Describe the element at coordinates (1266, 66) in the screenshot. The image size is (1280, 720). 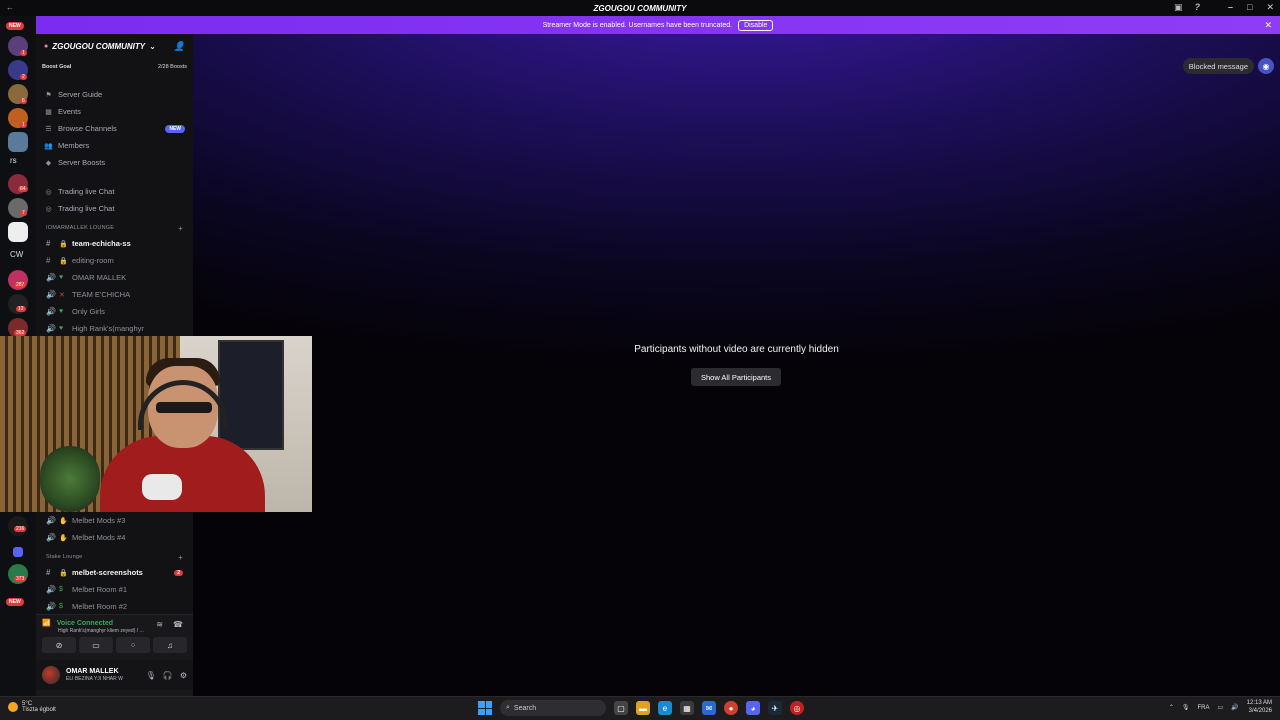
I see `sound-icon: ◉` at that location.